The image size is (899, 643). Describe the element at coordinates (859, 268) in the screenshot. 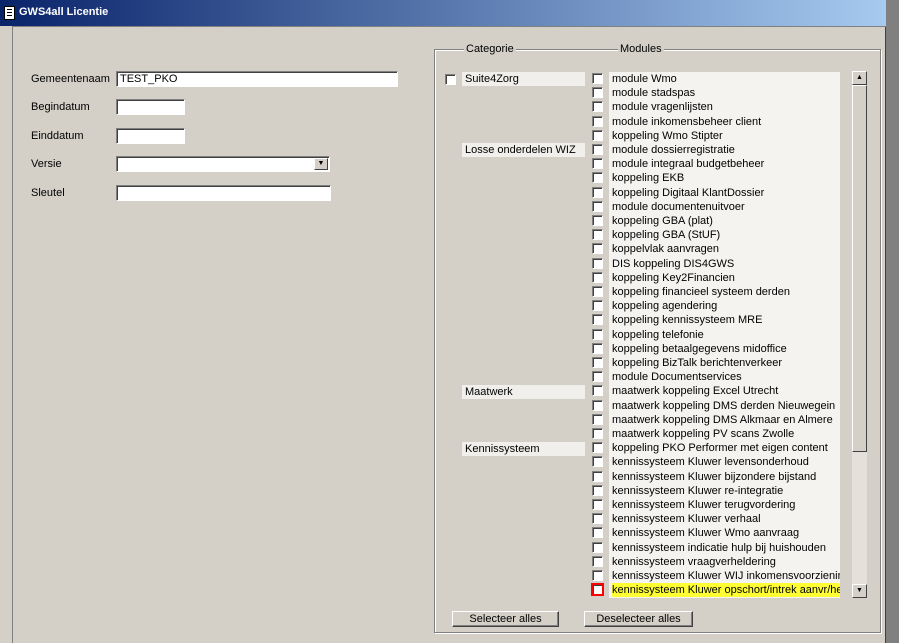

I see `scroll-thumb` at that location.